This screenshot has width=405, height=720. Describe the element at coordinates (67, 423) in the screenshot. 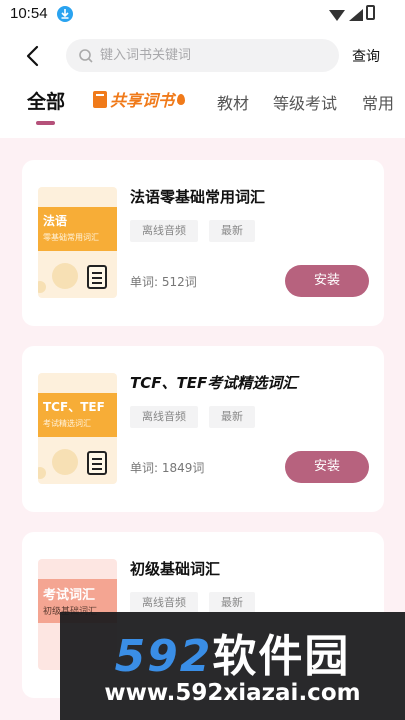

I see `cover-subtitle: 考试精选词汇` at that location.